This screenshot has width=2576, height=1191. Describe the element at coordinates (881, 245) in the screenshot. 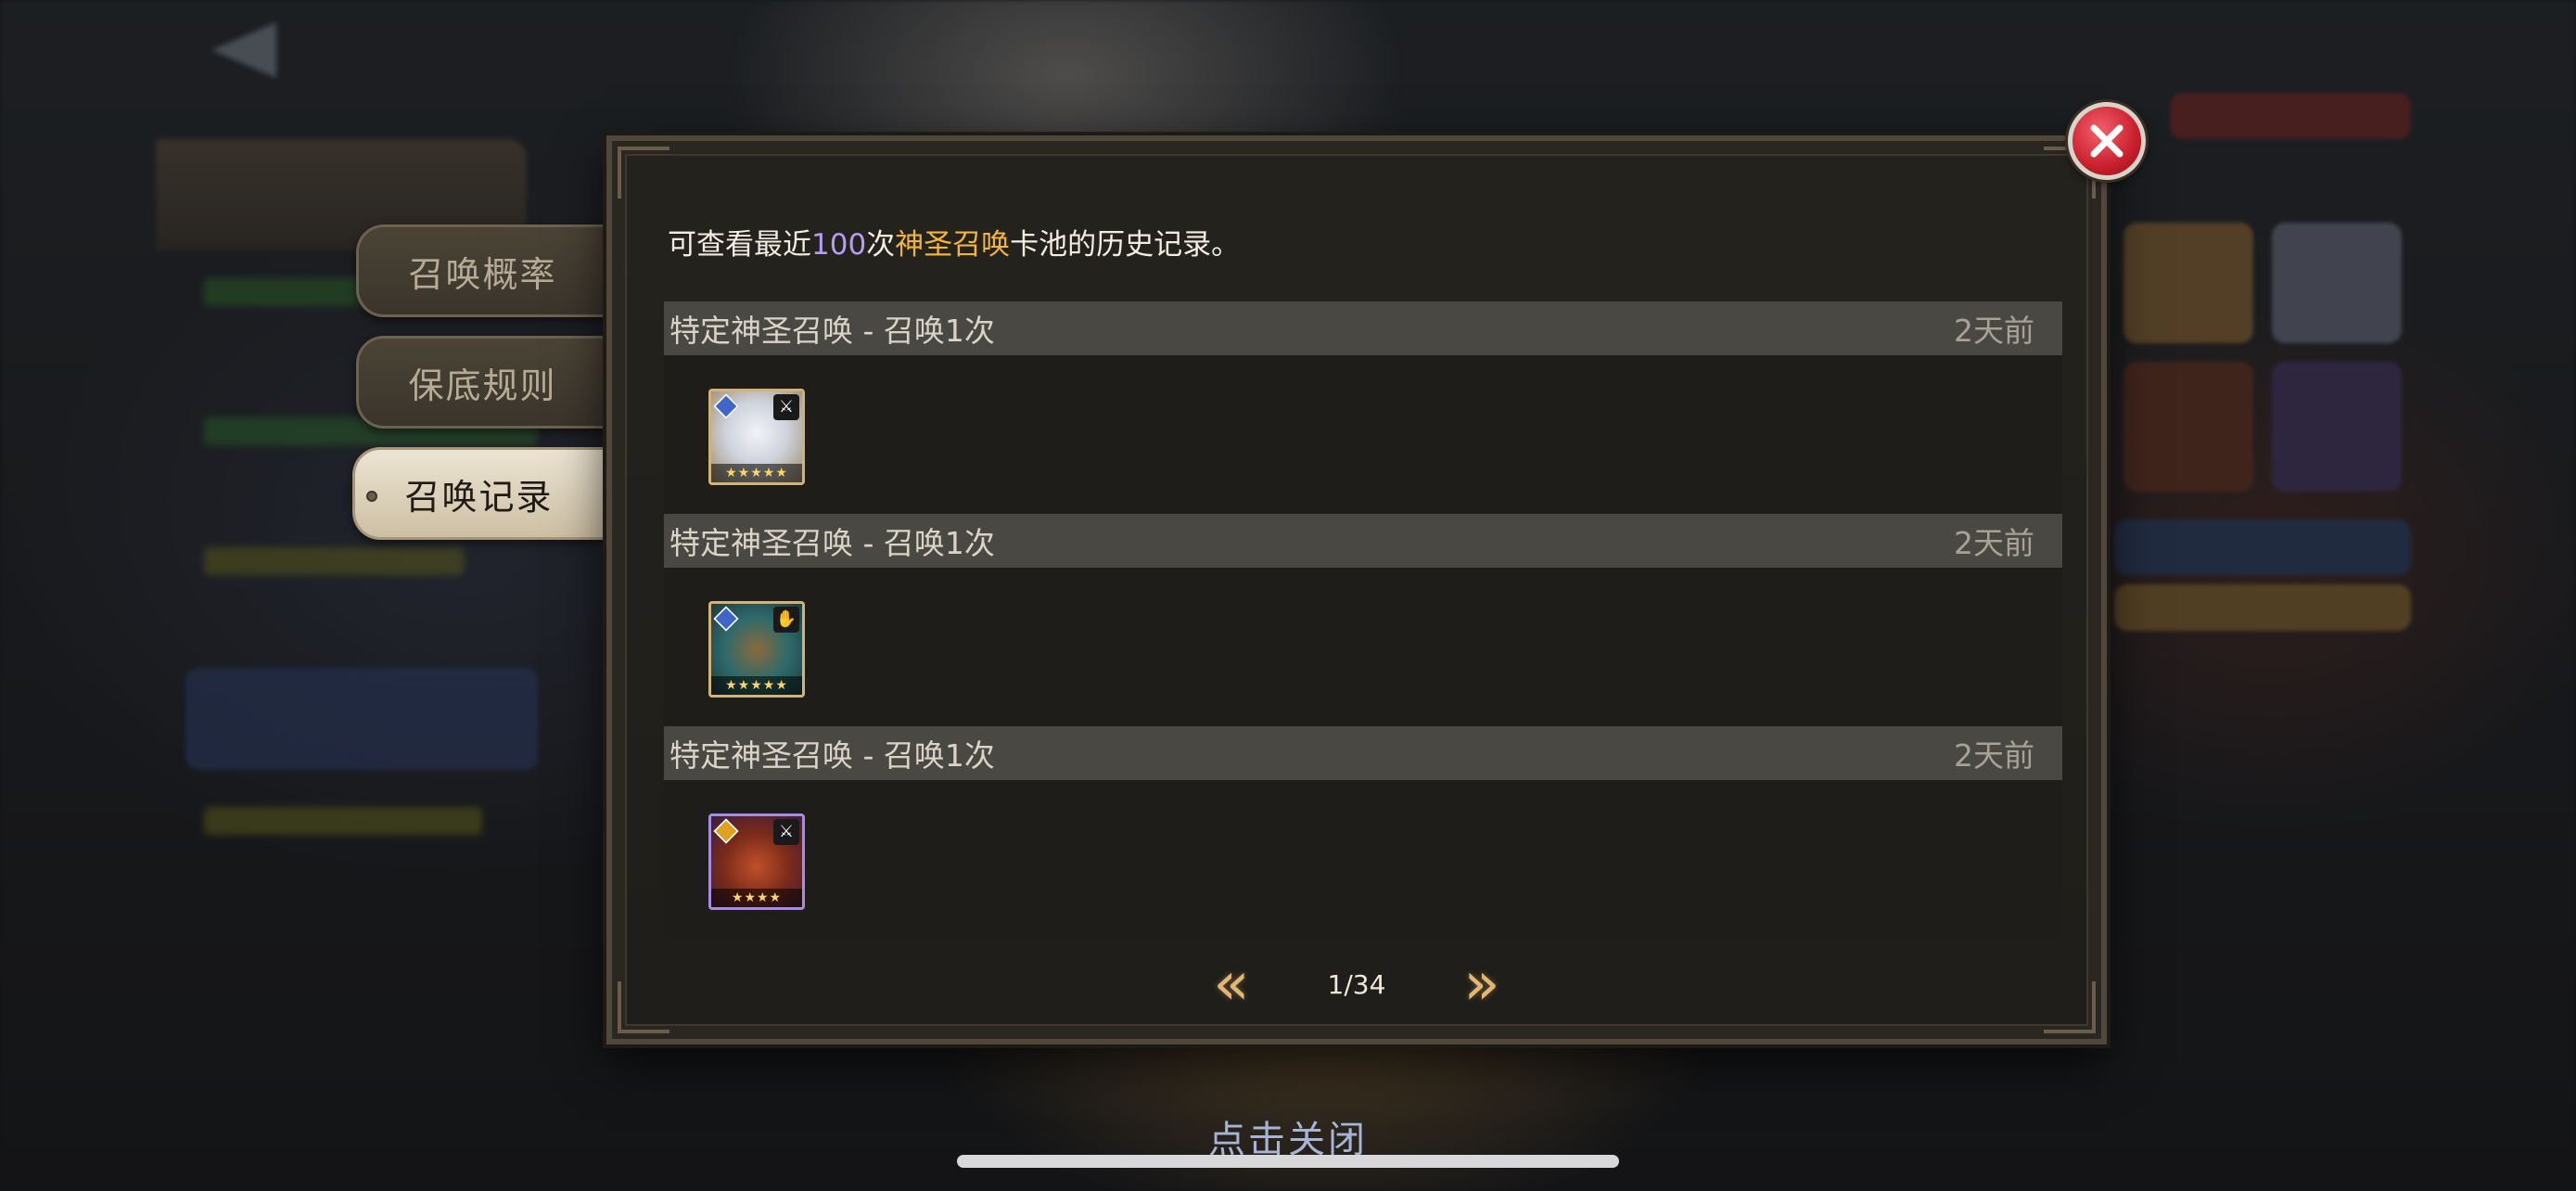

I see `info-mid: 次` at that location.